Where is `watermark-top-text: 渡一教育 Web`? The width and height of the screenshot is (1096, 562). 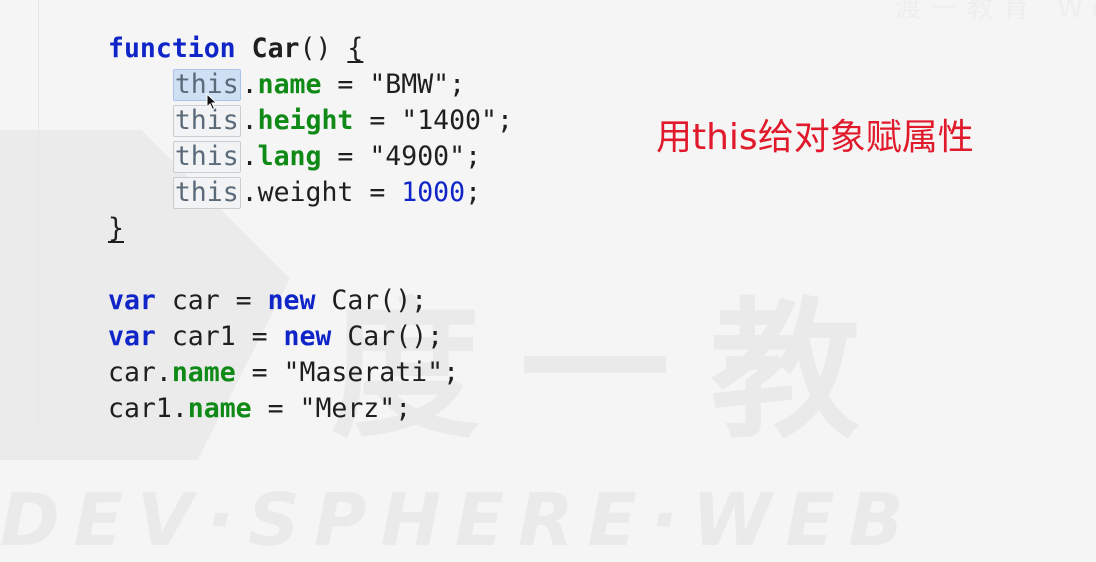 watermark-top-text: 渡一教育 Web is located at coordinates (995, 12).